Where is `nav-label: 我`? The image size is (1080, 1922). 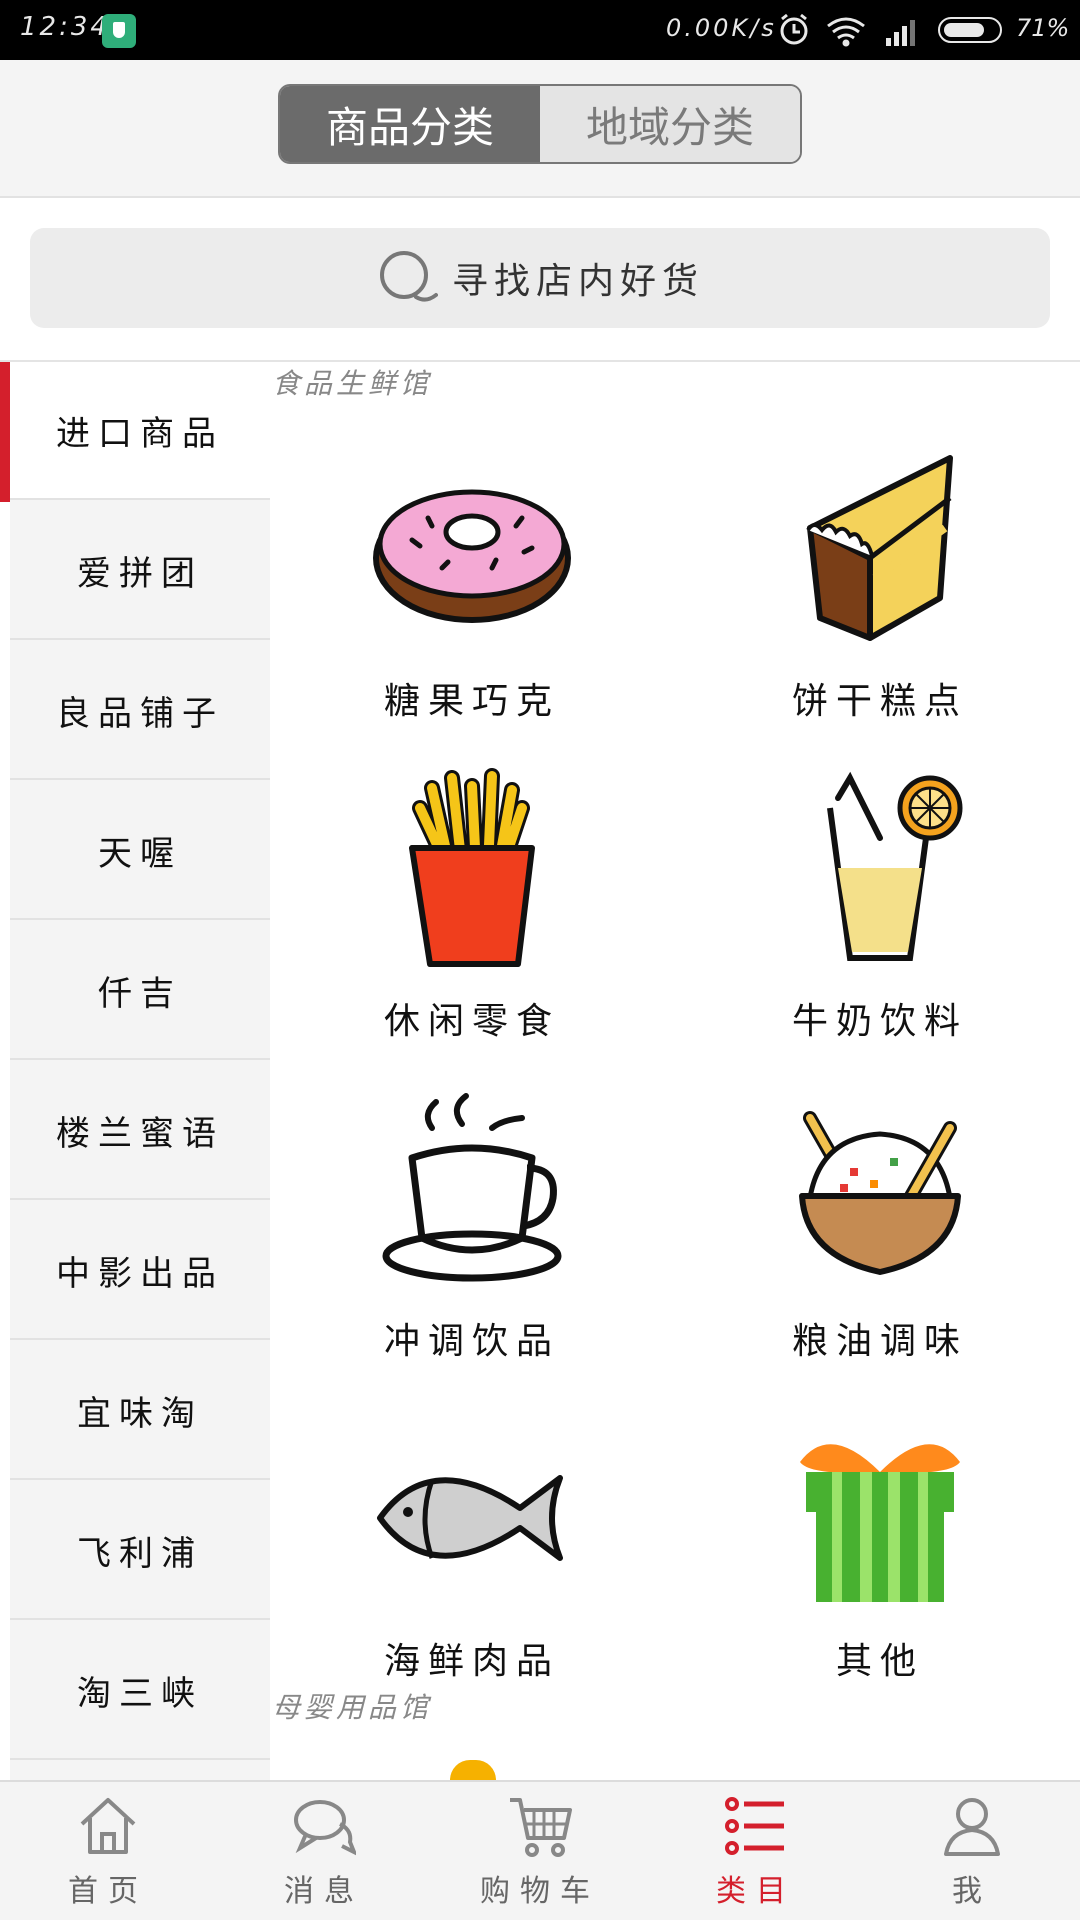
nav-label: 我 is located at coordinates (972, 1891).